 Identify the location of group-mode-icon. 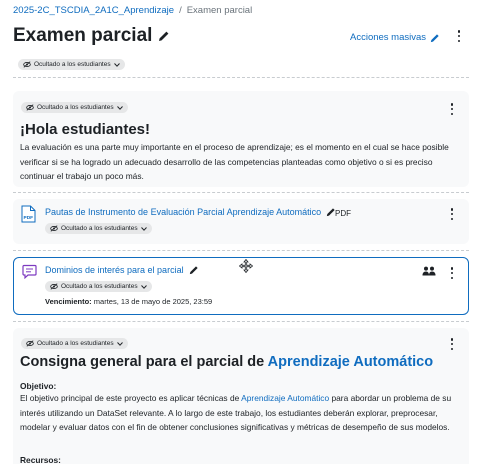
(429, 271).